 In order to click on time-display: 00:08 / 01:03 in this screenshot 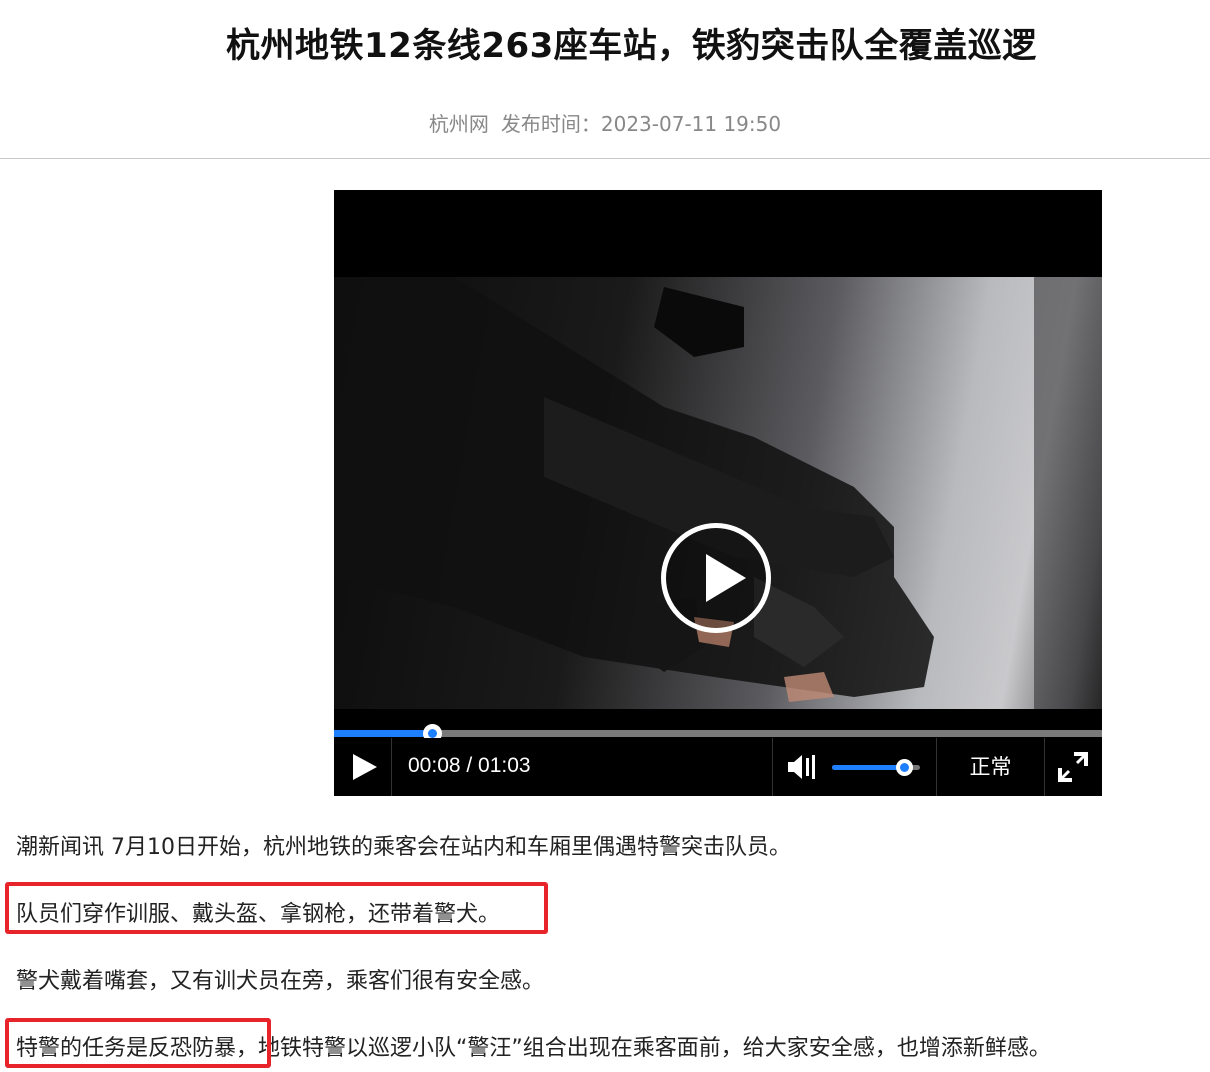, I will do `click(469, 765)`.